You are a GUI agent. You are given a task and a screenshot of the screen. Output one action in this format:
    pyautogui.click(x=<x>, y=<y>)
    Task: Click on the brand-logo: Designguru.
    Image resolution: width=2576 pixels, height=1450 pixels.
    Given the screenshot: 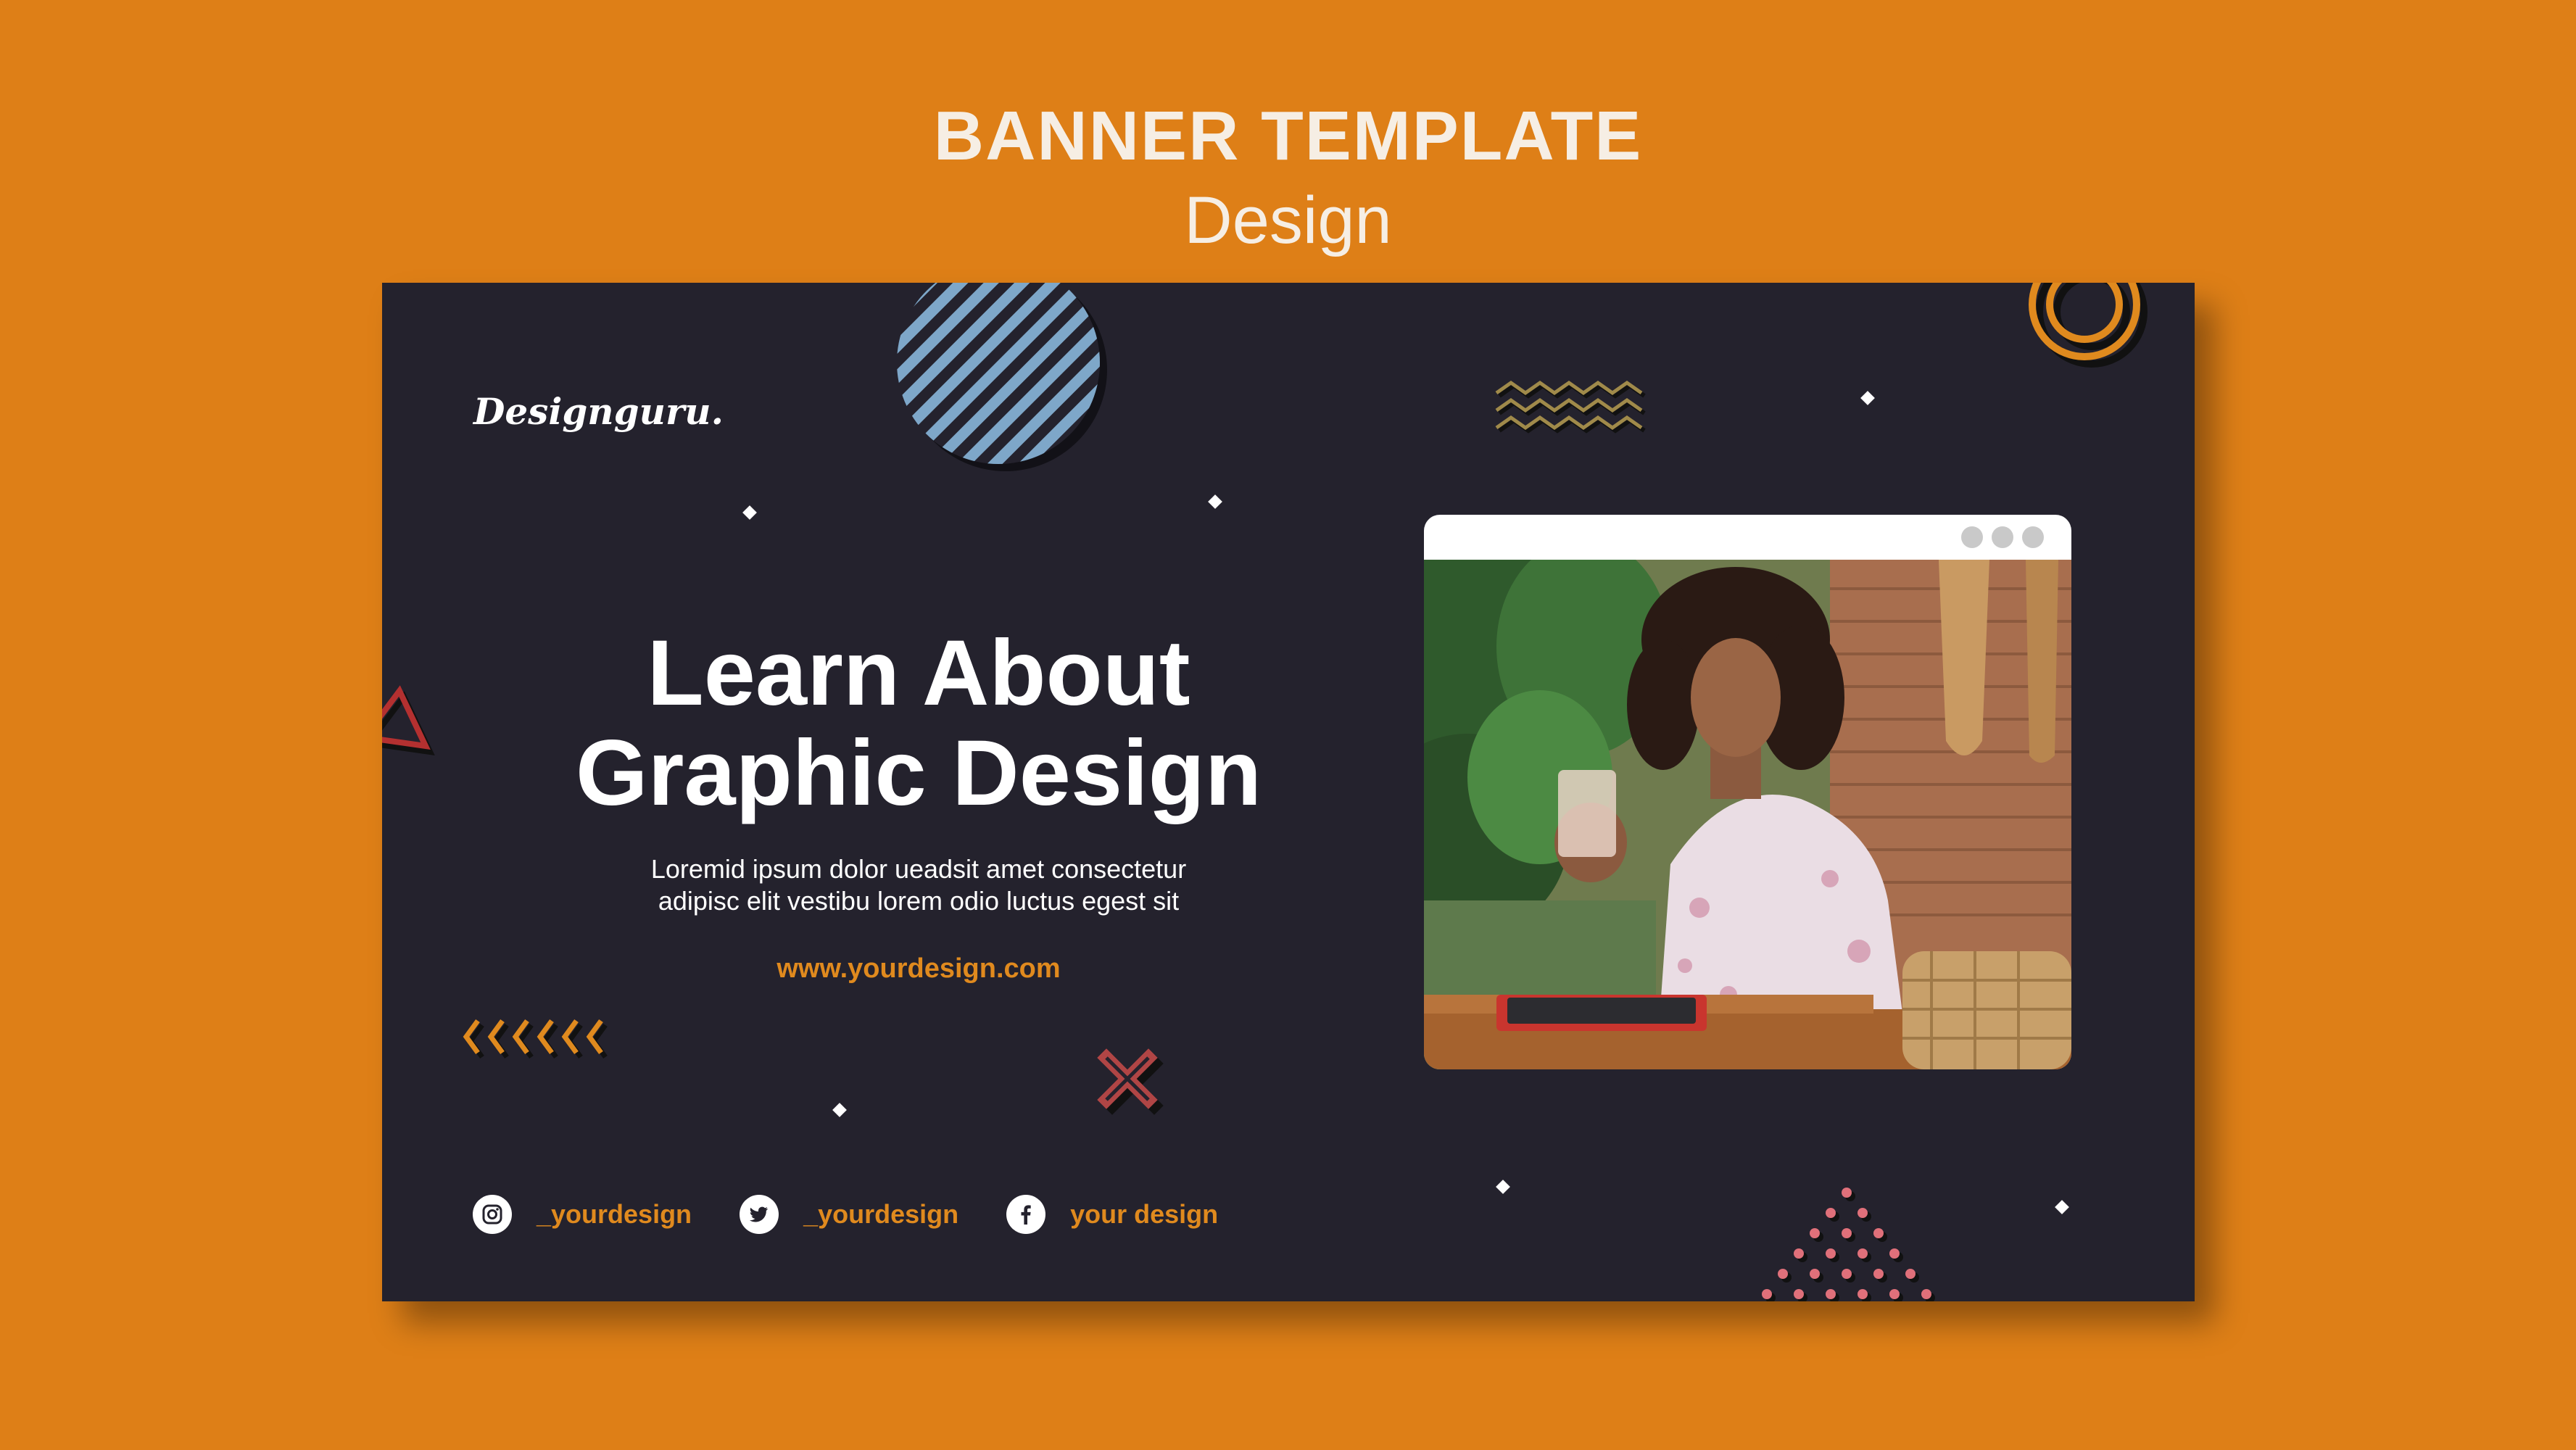 What is the action you would take?
    pyautogui.click(x=598, y=411)
    